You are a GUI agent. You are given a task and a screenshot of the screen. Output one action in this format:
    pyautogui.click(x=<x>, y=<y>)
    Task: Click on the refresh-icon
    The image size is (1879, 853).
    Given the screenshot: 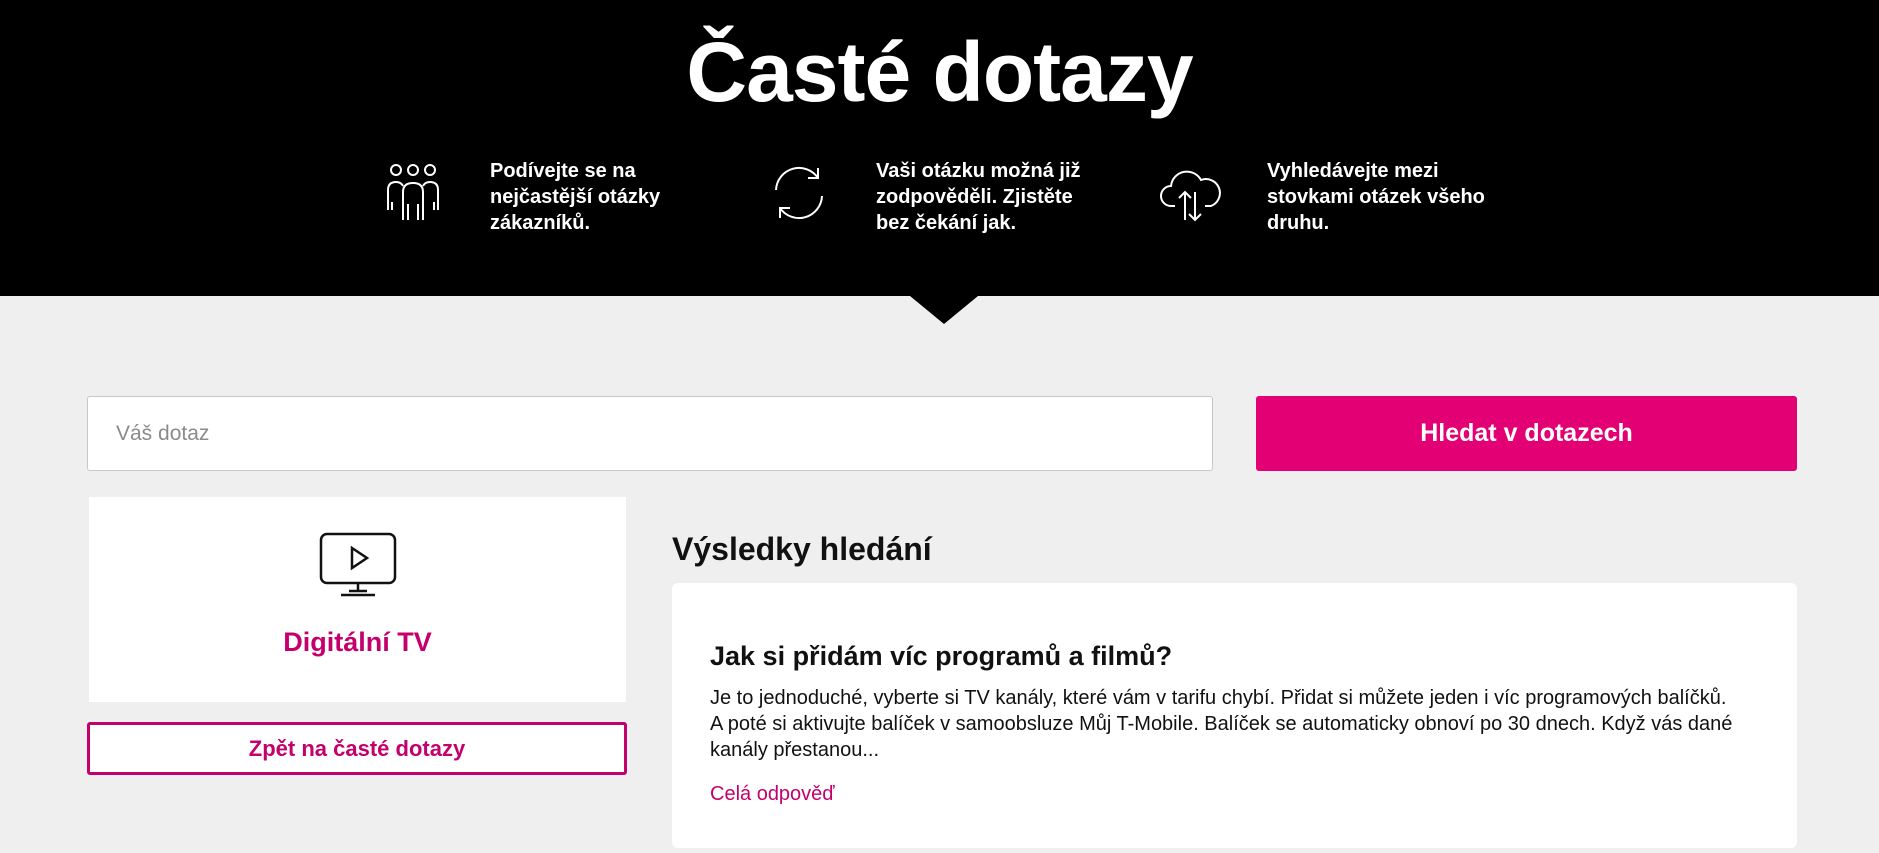 What is the action you would take?
    pyautogui.click(x=799, y=193)
    